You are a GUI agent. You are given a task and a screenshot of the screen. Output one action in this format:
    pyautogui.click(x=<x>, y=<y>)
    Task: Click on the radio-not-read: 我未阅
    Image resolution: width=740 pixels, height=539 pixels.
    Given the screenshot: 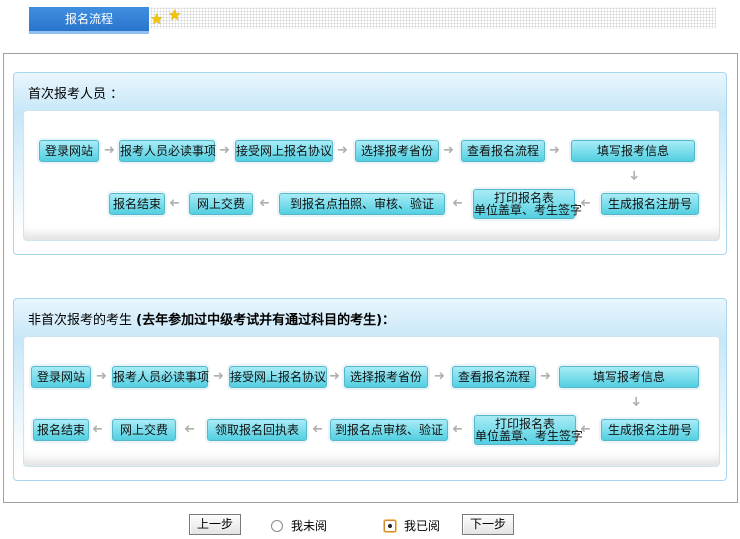 What is the action you would take?
    pyautogui.click(x=299, y=525)
    